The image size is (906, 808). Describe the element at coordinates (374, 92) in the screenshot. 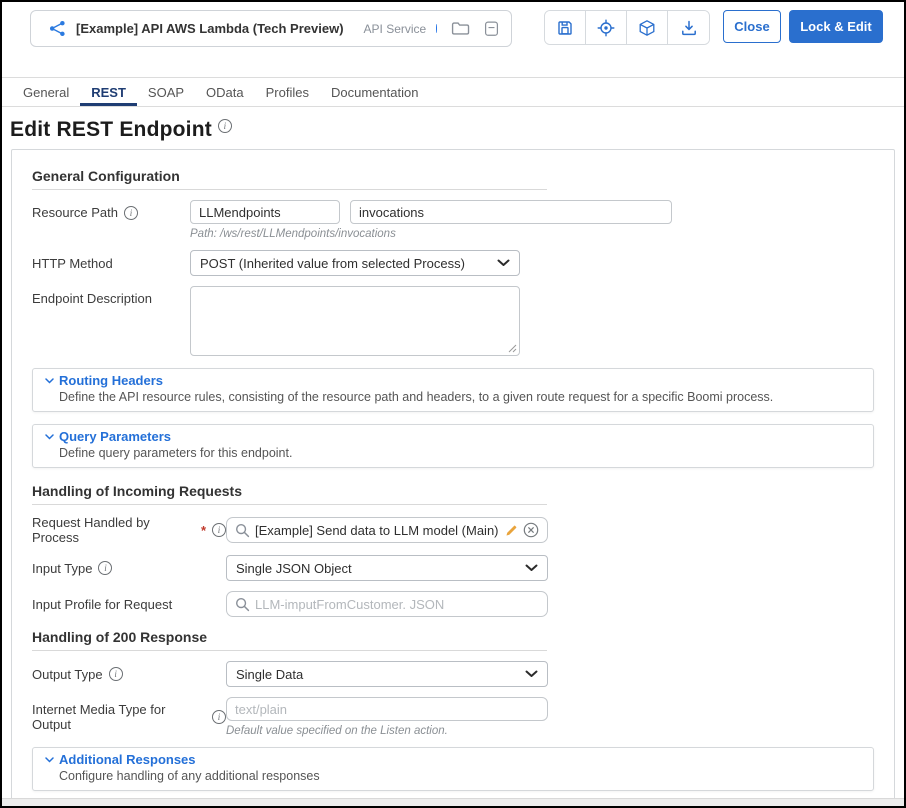

I see `tab-documentation: Documentation` at that location.